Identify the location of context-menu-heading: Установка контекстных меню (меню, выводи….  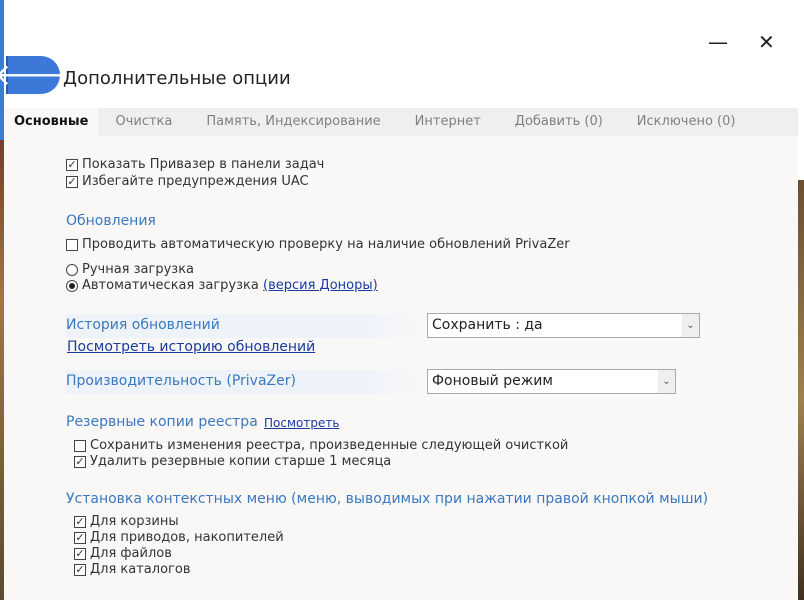
(387, 499).